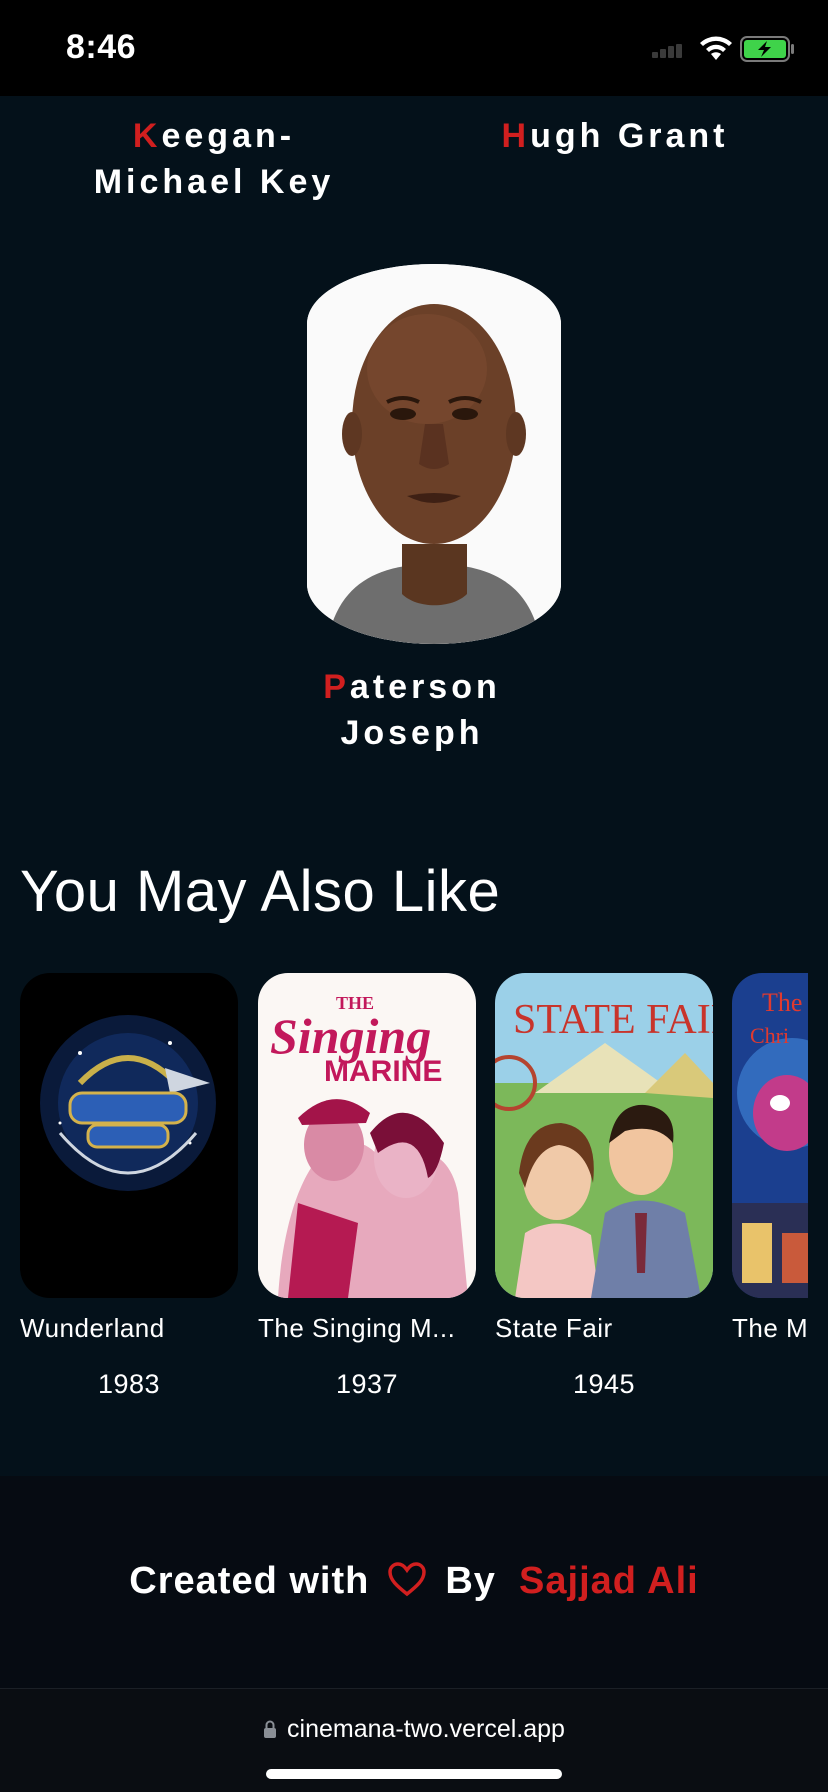 The height and width of the screenshot is (1792, 828). Describe the element at coordinates (367, 1384) in the screenshot. I see `movie-year: 1937` at that location.